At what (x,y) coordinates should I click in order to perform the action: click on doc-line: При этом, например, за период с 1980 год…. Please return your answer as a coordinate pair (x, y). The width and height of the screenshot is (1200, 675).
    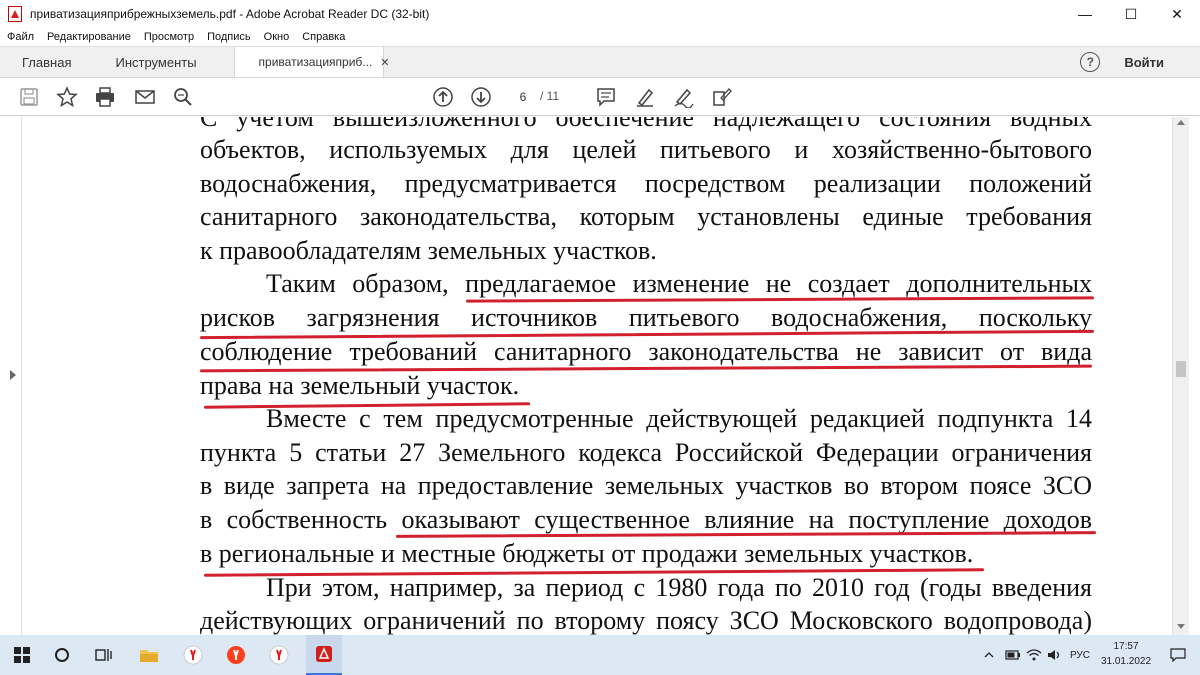
    Looking at the image, I should click on (679, 587).